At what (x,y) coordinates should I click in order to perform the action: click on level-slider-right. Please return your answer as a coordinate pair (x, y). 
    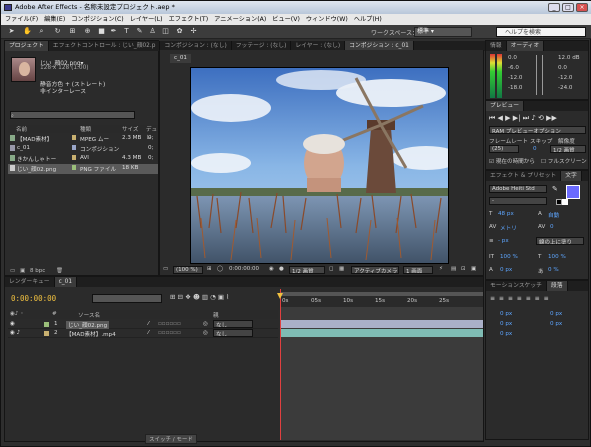
    Looking at the image, I should click on (542, 75).